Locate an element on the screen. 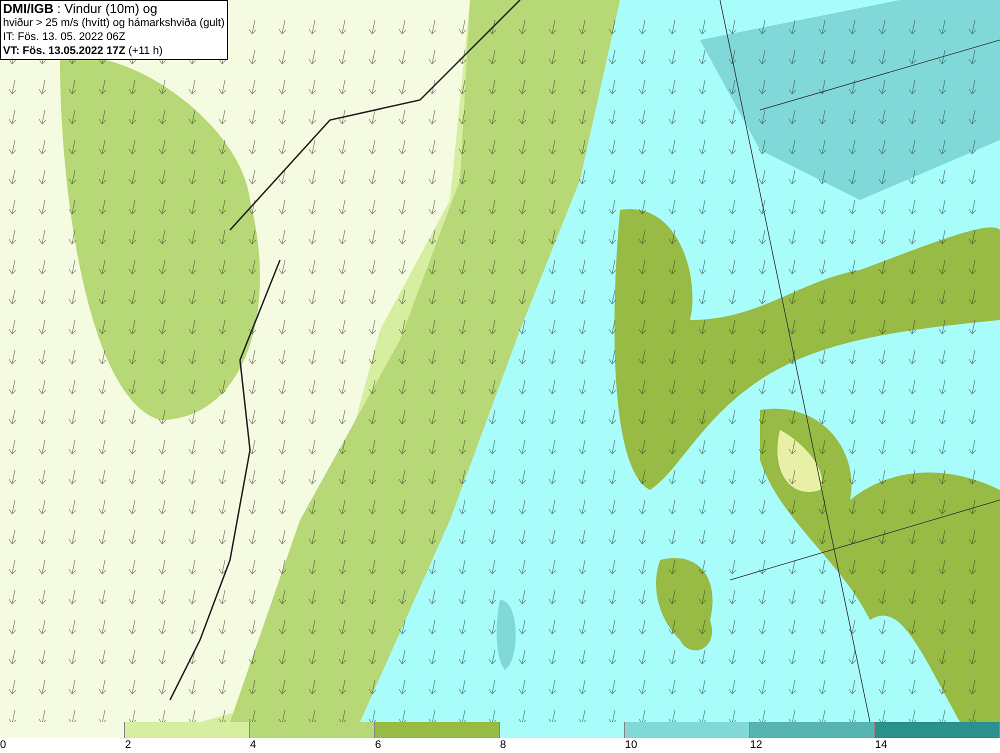  legend-label: 8 is located at coordinates (503, 745).